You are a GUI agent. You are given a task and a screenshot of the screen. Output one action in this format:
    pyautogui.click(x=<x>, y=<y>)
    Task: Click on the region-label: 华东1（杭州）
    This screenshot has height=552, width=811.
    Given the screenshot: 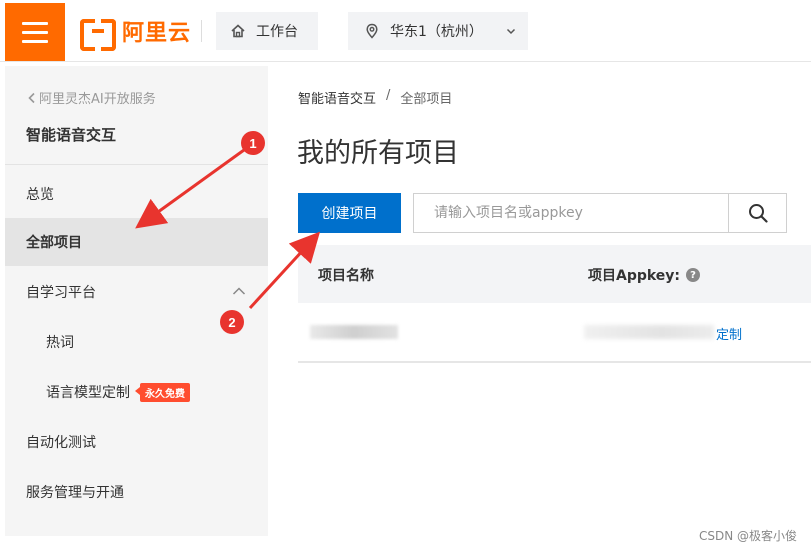 What is the action you would take?
    pyautogui.click(x=436, y=32)
    